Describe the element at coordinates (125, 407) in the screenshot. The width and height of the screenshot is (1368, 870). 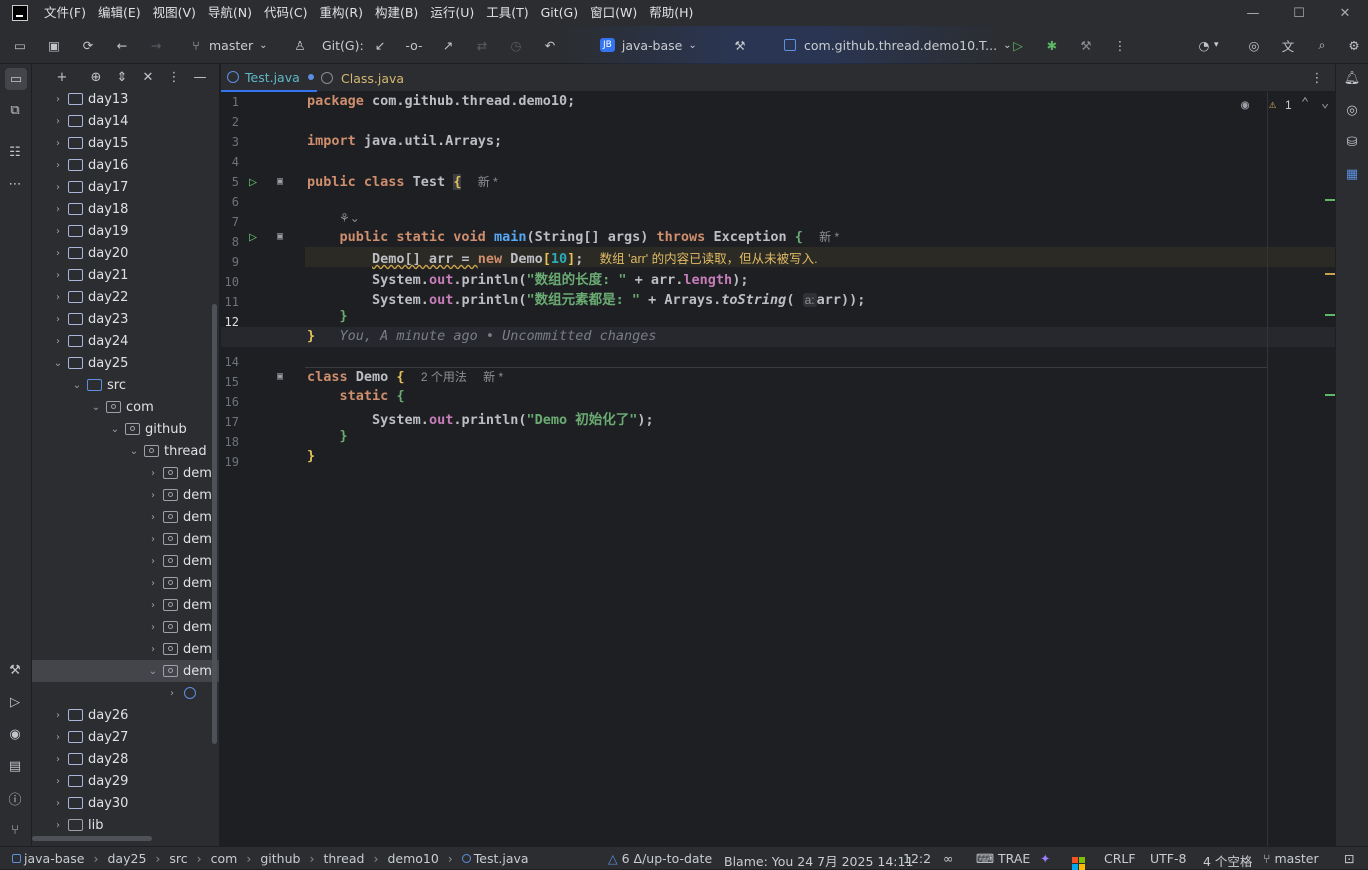
I see `tree-item: ⌄ com` at that location.